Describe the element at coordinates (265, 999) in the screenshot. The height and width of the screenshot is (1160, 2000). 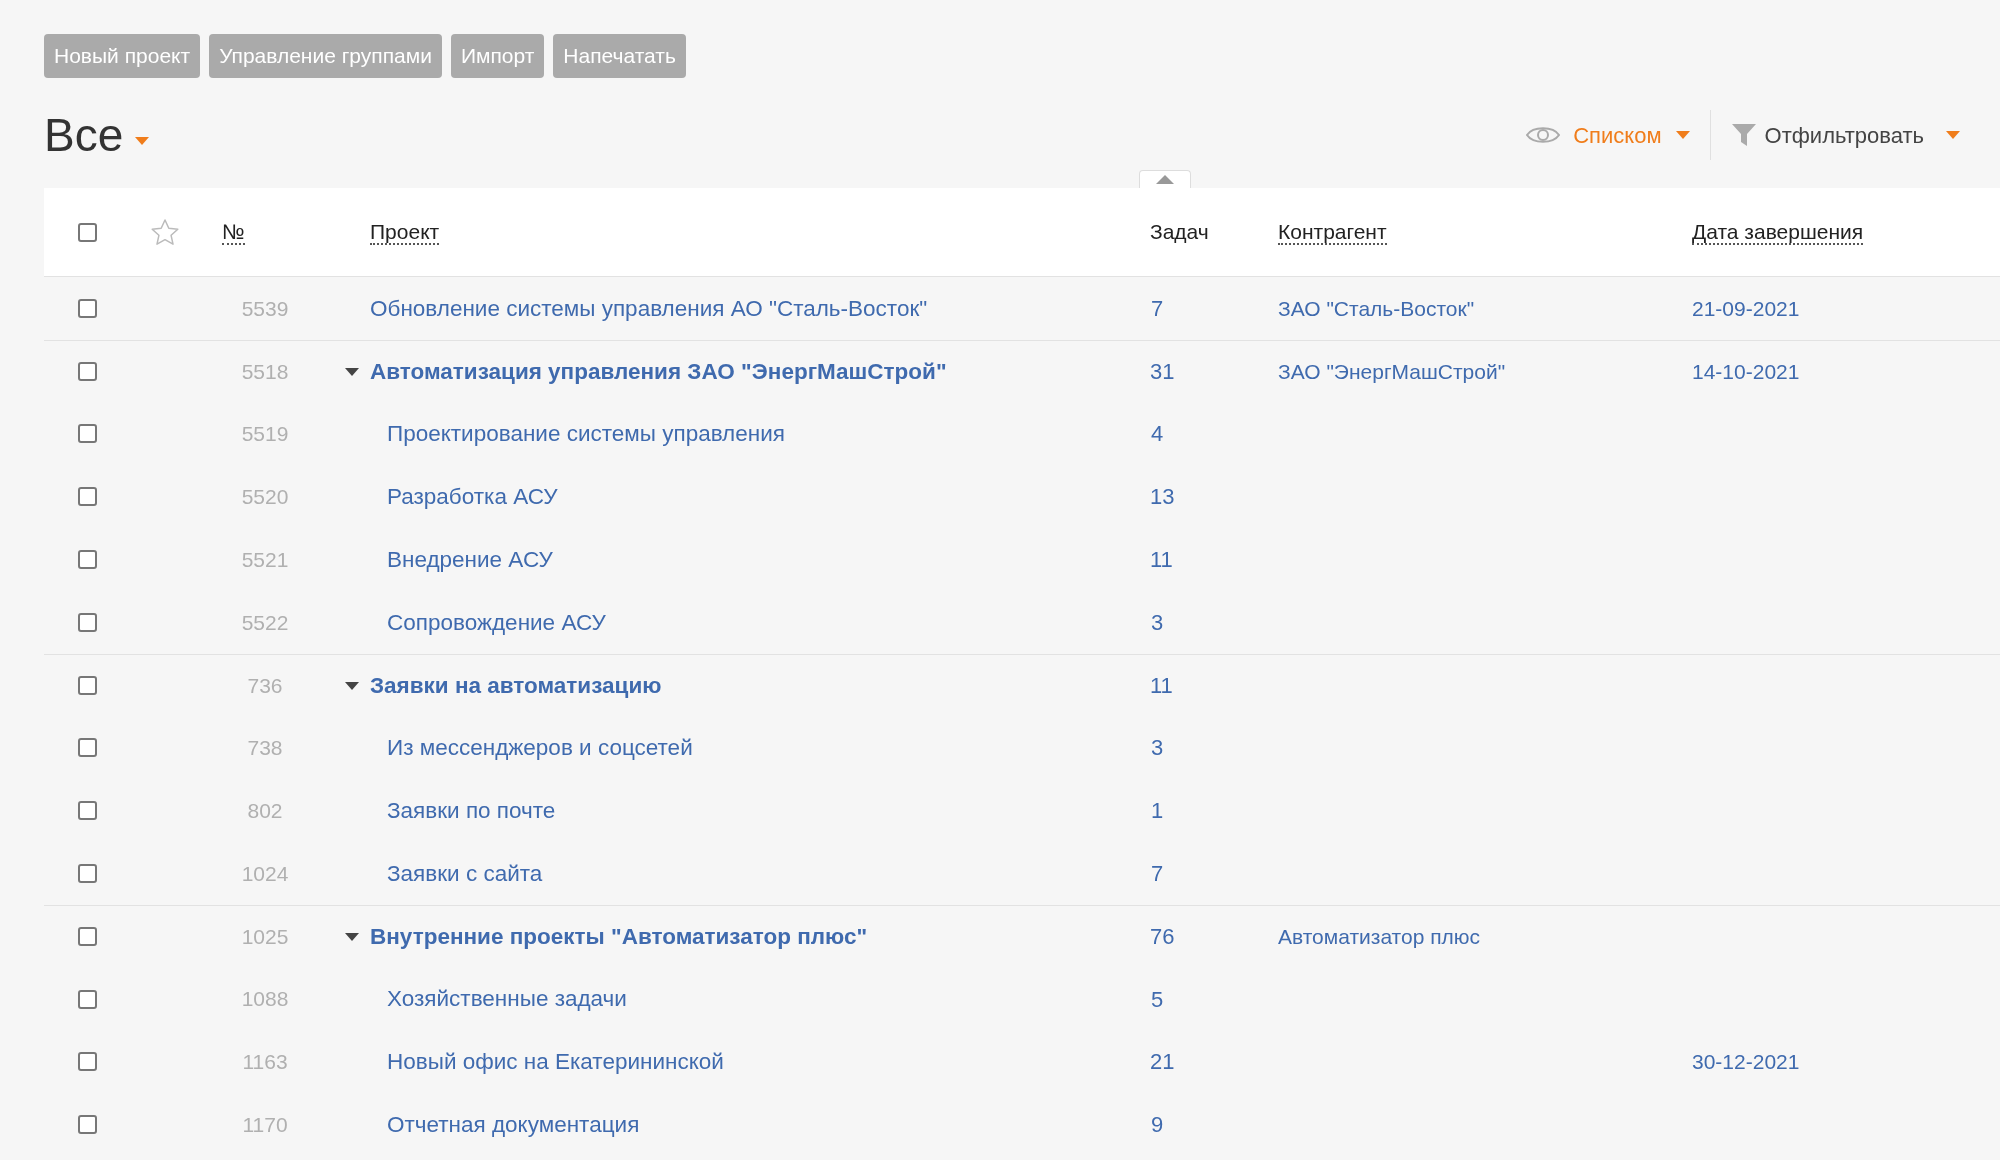
I see `row-number: 1088` at that location.